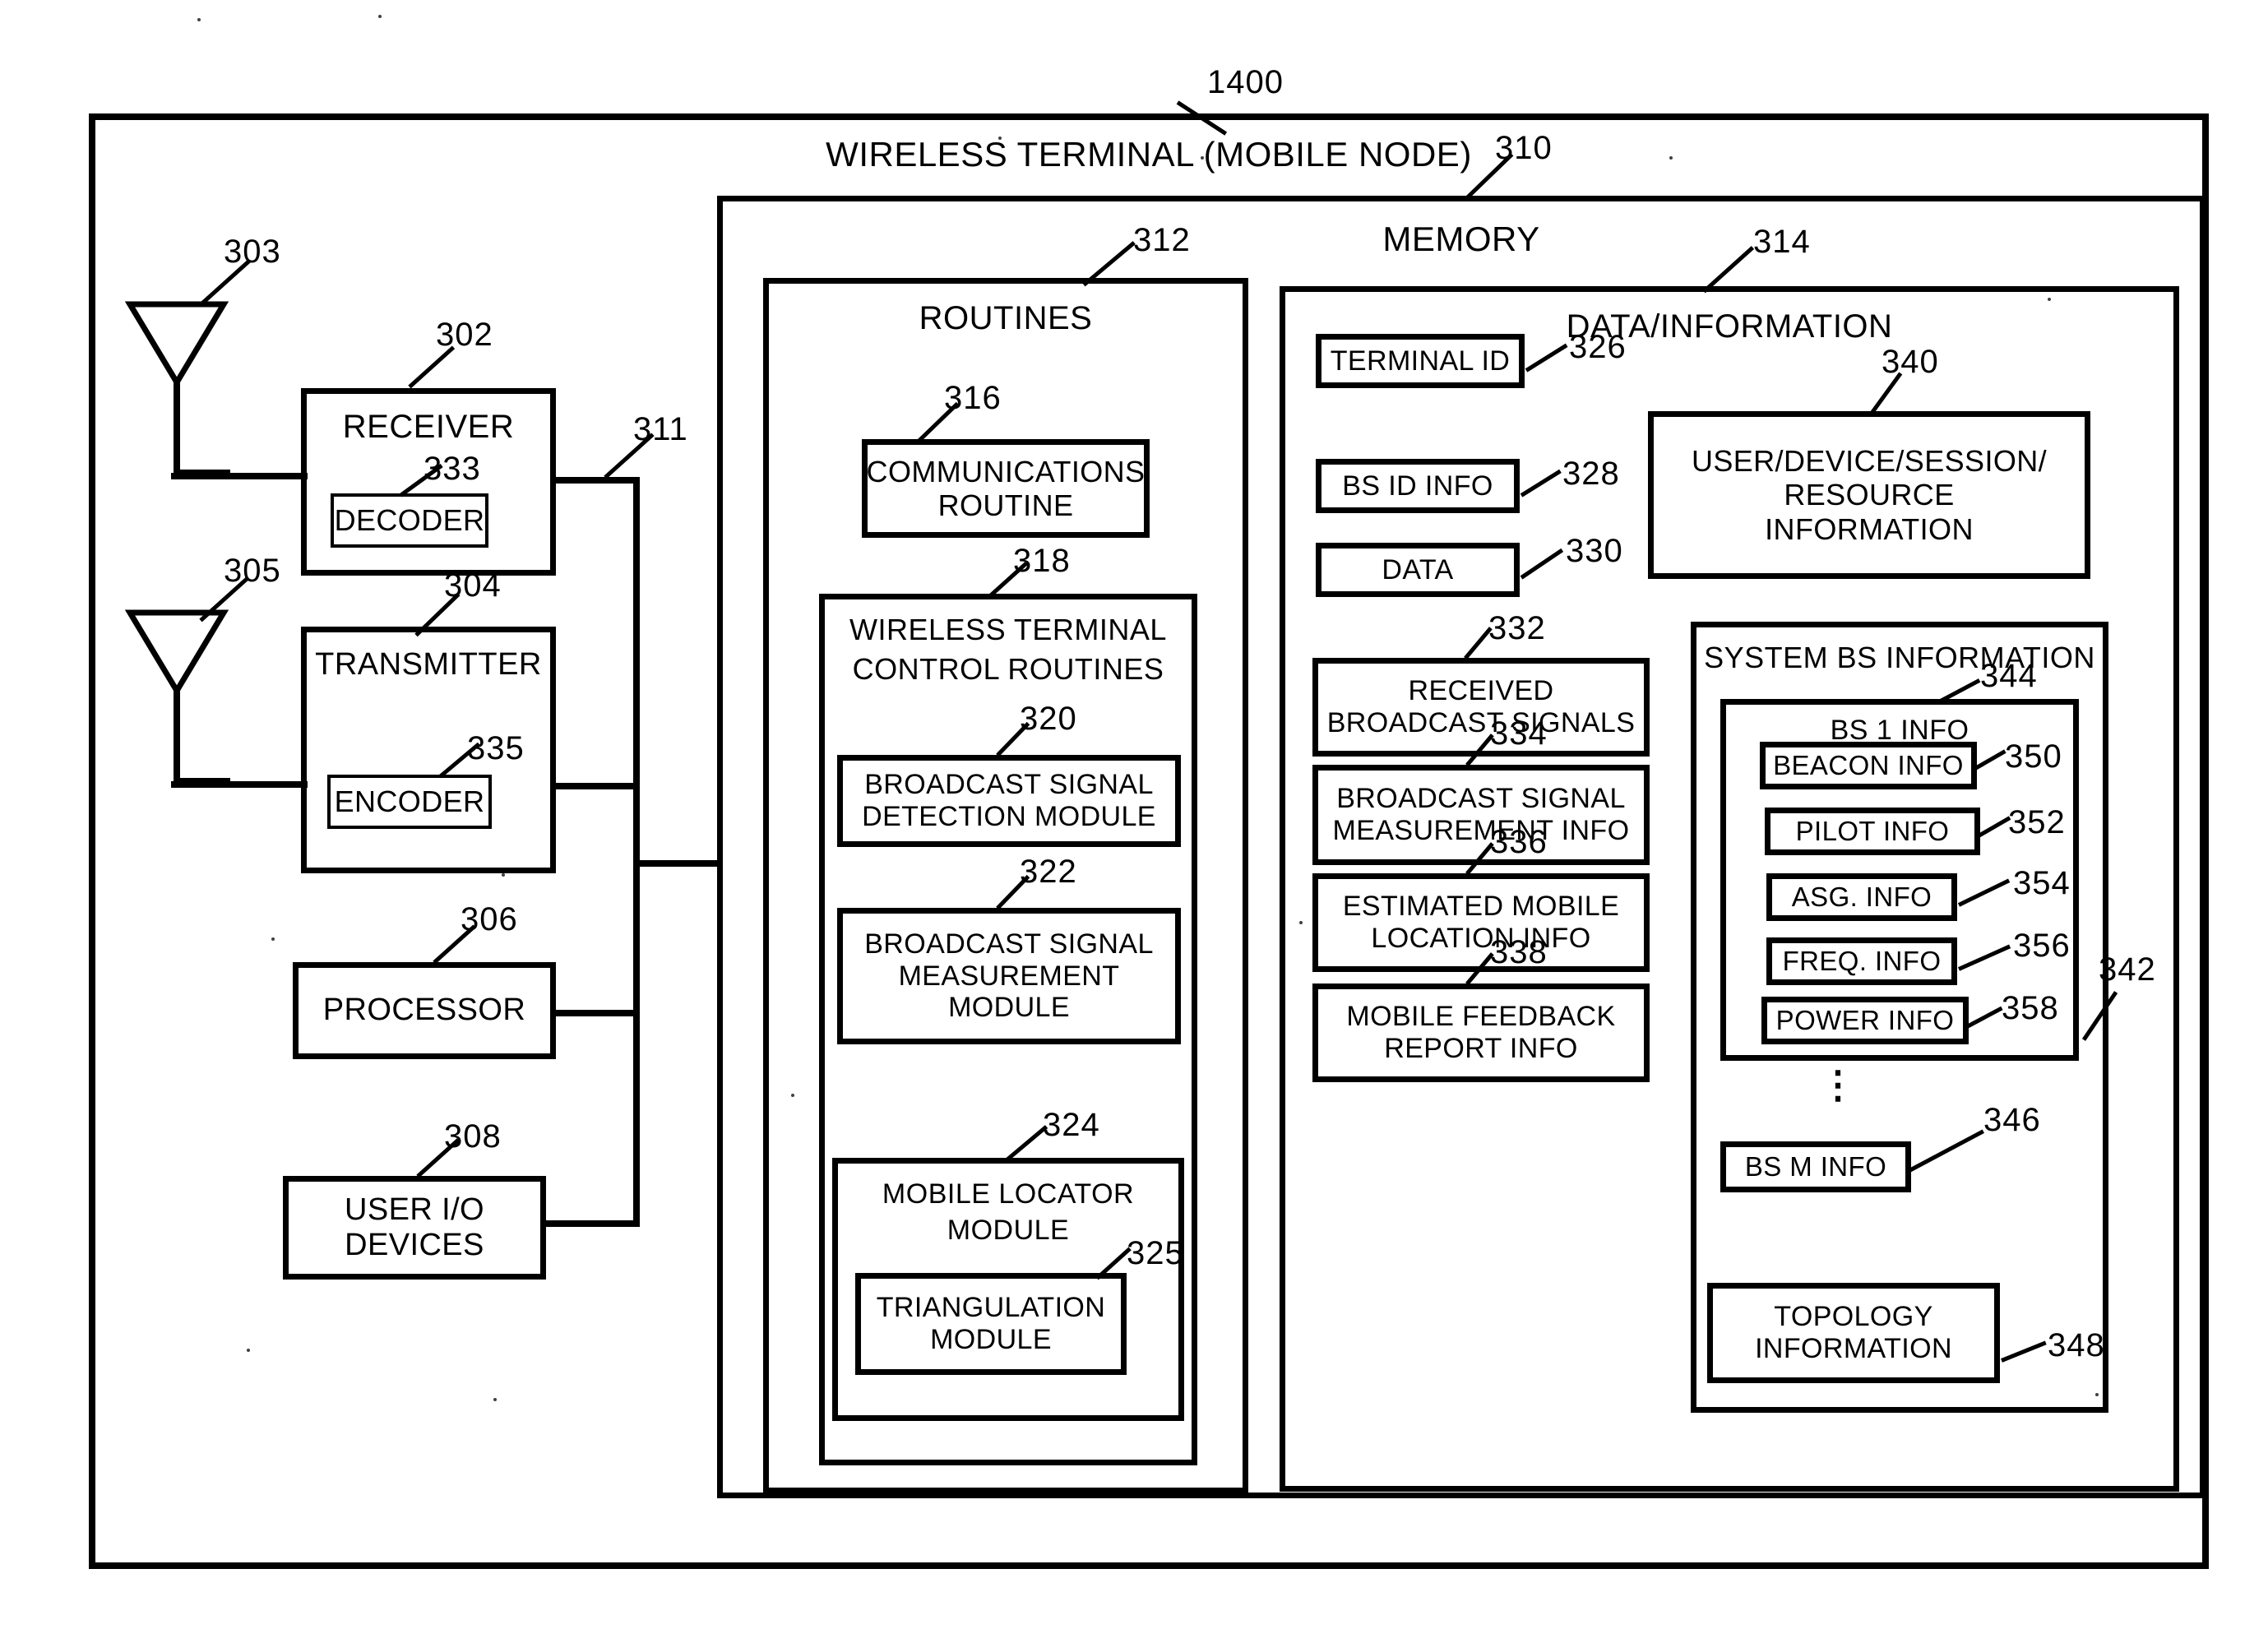 This screenshot has height=1643, width=2268. I want to click on item-340-line1: USER/DEVICE/SESSION/, so click(1870, 461).